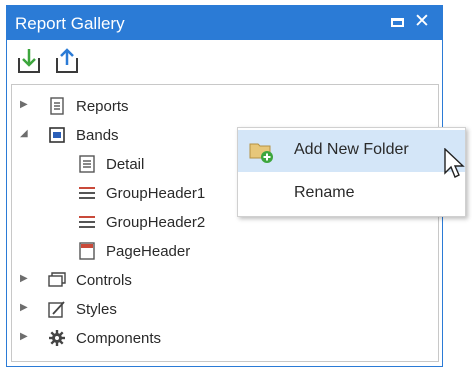  What do you see at coordinates (225, 280) in the screenshot?
I see `tree-node-controls: ▶ Controls` at bounding box center [225, 280].